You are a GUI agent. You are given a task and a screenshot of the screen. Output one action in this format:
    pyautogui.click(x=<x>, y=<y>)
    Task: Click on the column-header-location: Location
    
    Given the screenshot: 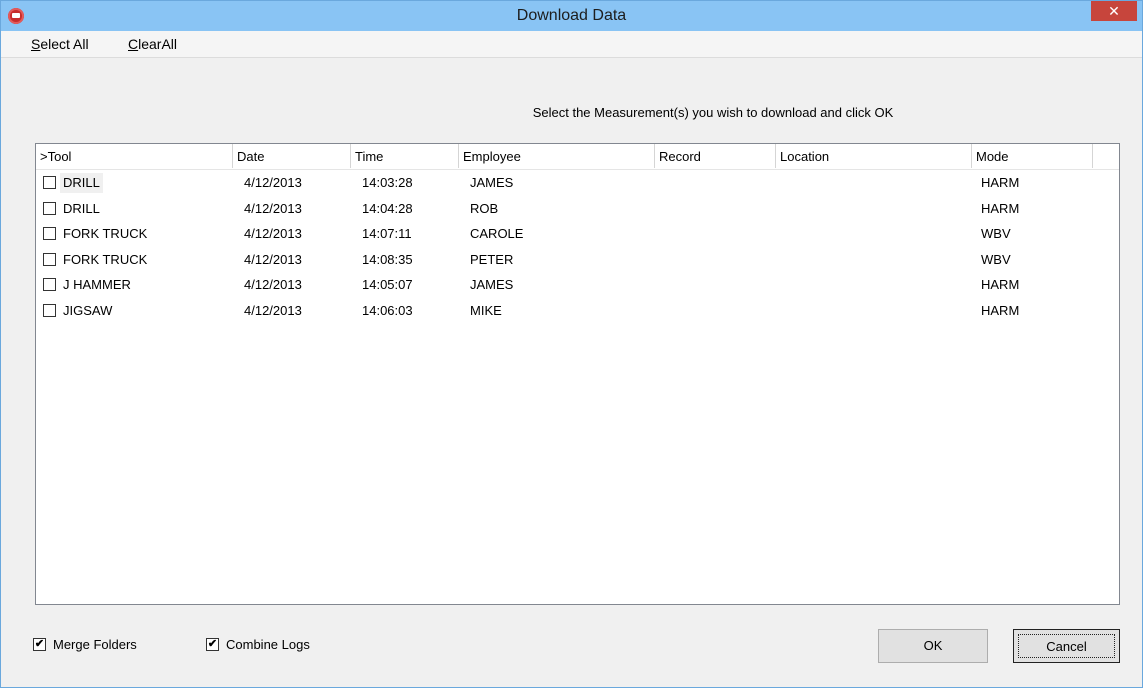 What is the action you would take?
    pyautogui.click(x=874, y=156)
    